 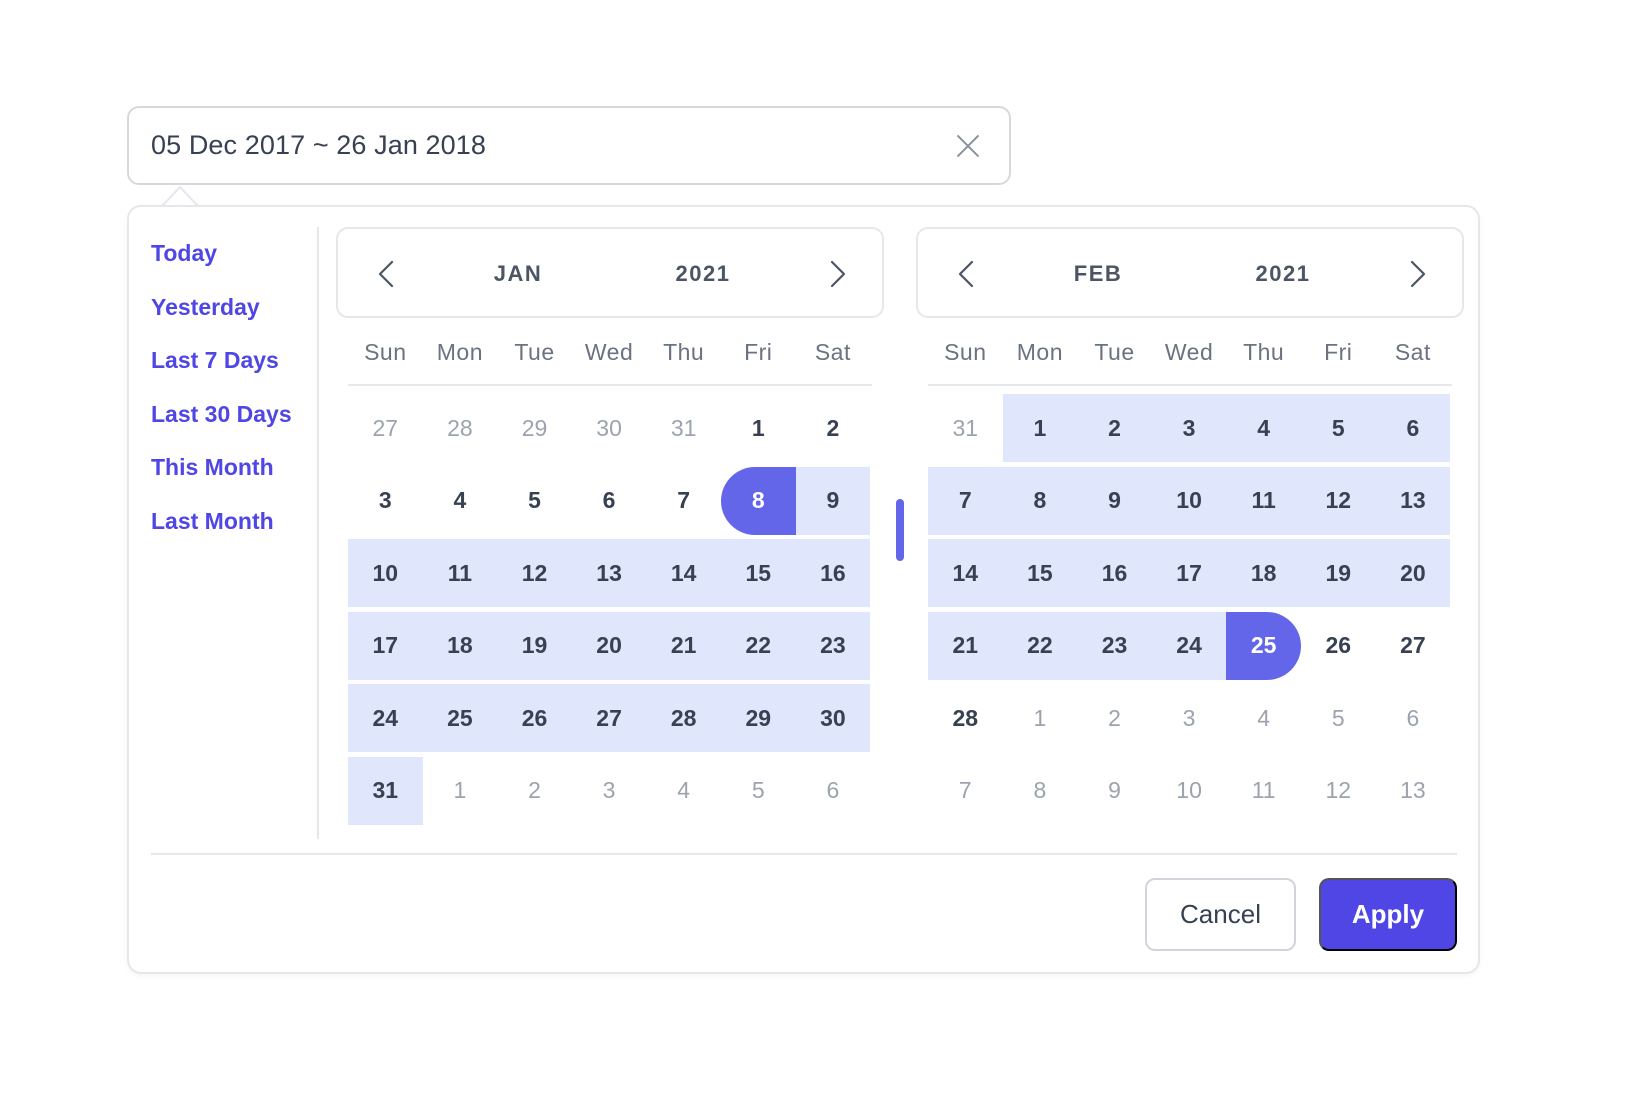 What do you see at coordinates (234, 361) in the screenshot?
I see `preset-last-7-days: Last 7 Days` at bounding box center [234, 361].